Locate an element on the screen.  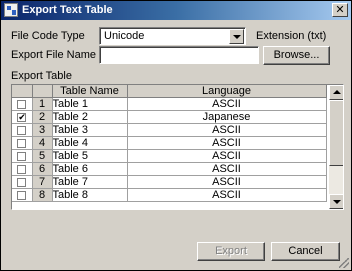
dialog-title: Export Text Table is located at coordinates (67, 10).